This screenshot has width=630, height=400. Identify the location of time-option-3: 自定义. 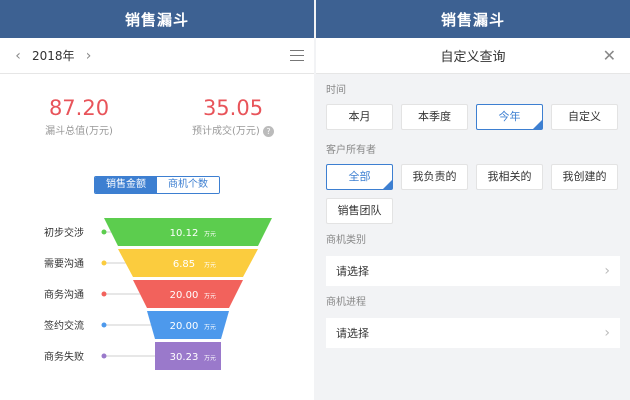
(584, 117).